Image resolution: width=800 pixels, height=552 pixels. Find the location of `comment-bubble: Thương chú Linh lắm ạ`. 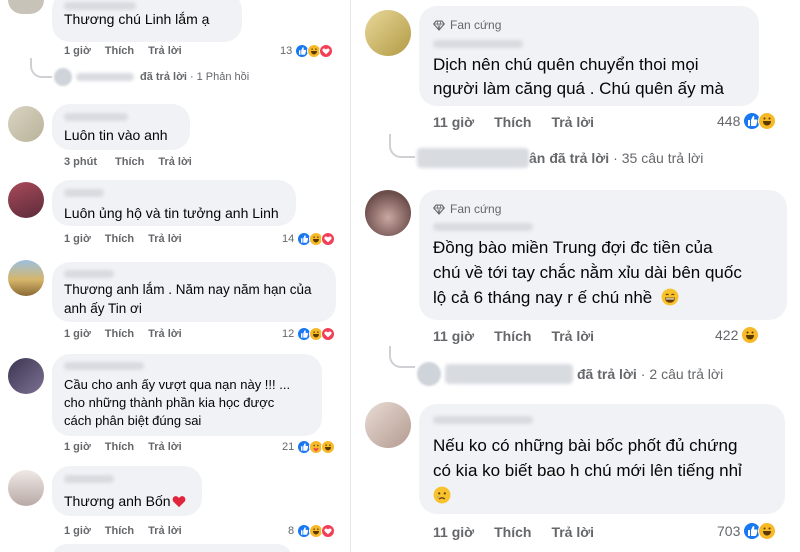

comment-bubble: Thương chú Linh lắm ạ is located at coordinates (147, 21).